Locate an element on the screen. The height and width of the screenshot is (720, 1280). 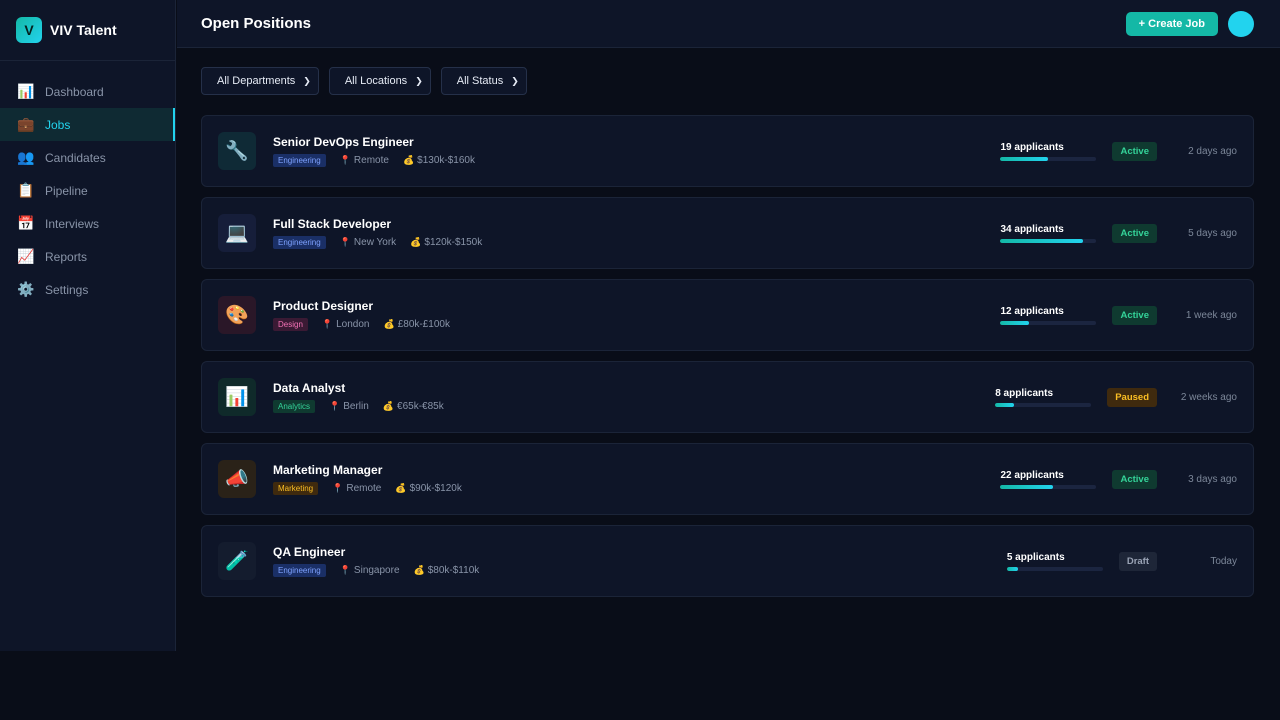
job-salary: 💰 $80k-$110k is located at coordinates (447, 570).